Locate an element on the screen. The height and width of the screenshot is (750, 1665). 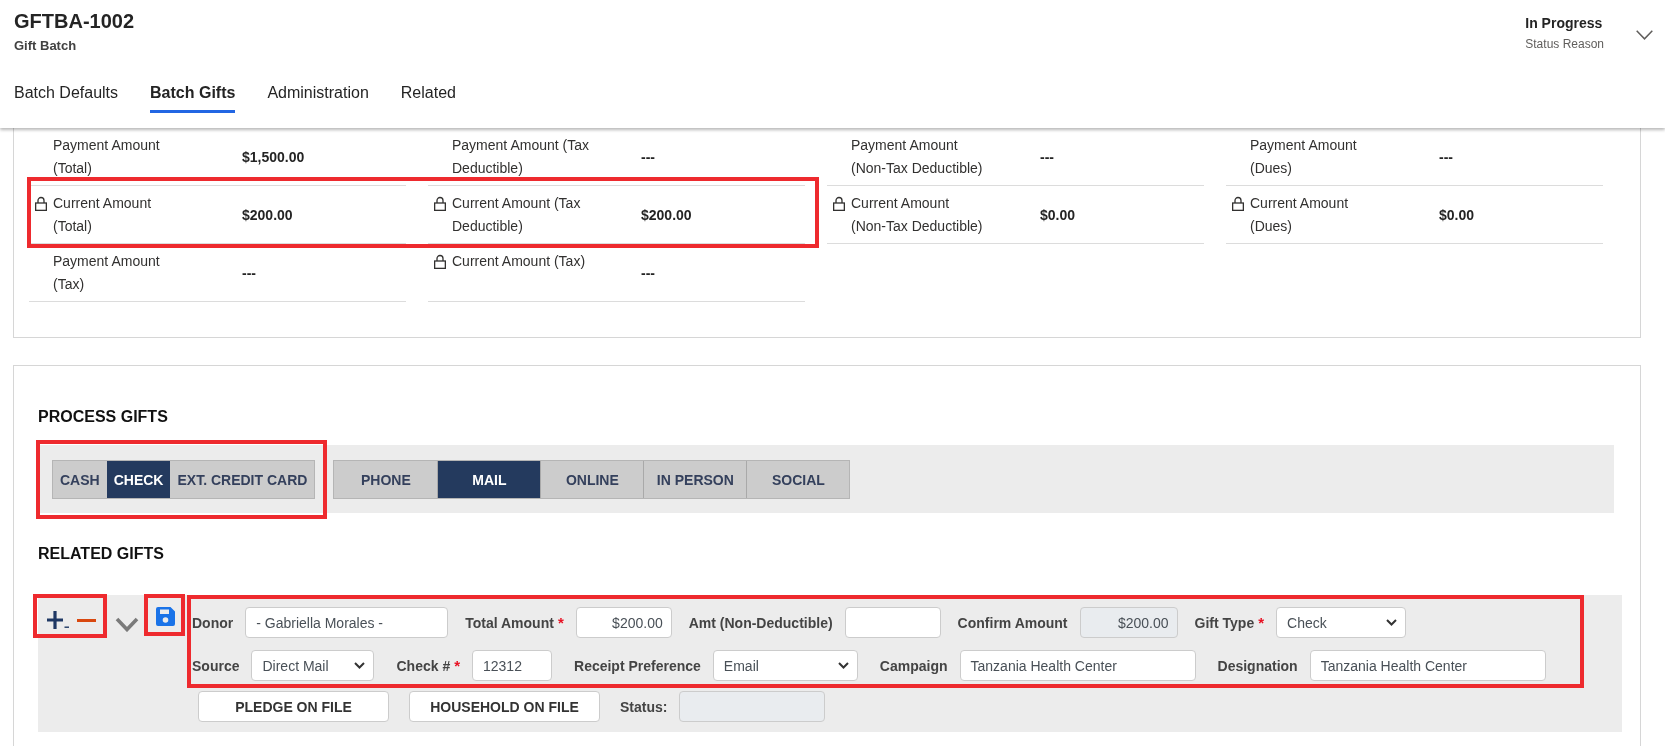
action-button: PLEDGE ON FILE is located at coordinates (293, 706).